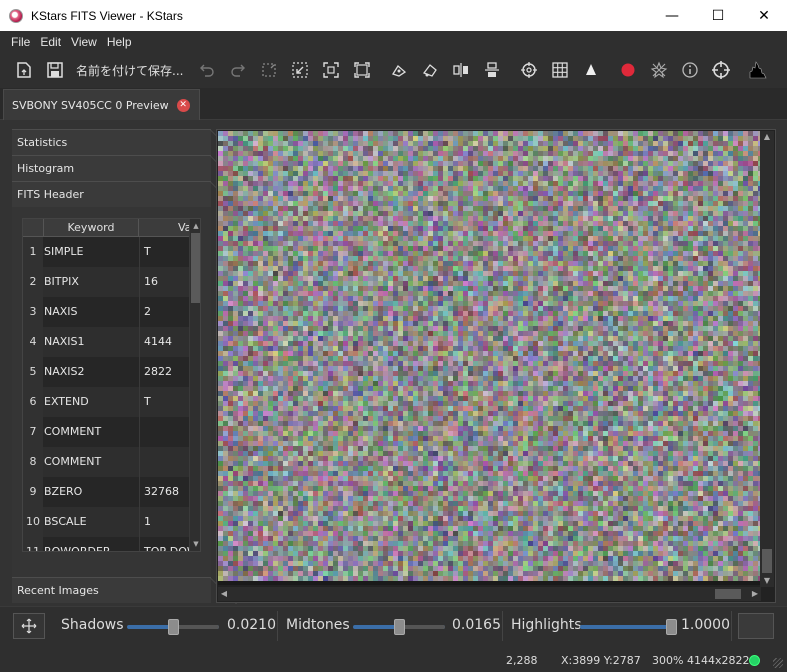 The image size is (787, 672). I want to click on section-statistics: Statistics, so click(111, 142).